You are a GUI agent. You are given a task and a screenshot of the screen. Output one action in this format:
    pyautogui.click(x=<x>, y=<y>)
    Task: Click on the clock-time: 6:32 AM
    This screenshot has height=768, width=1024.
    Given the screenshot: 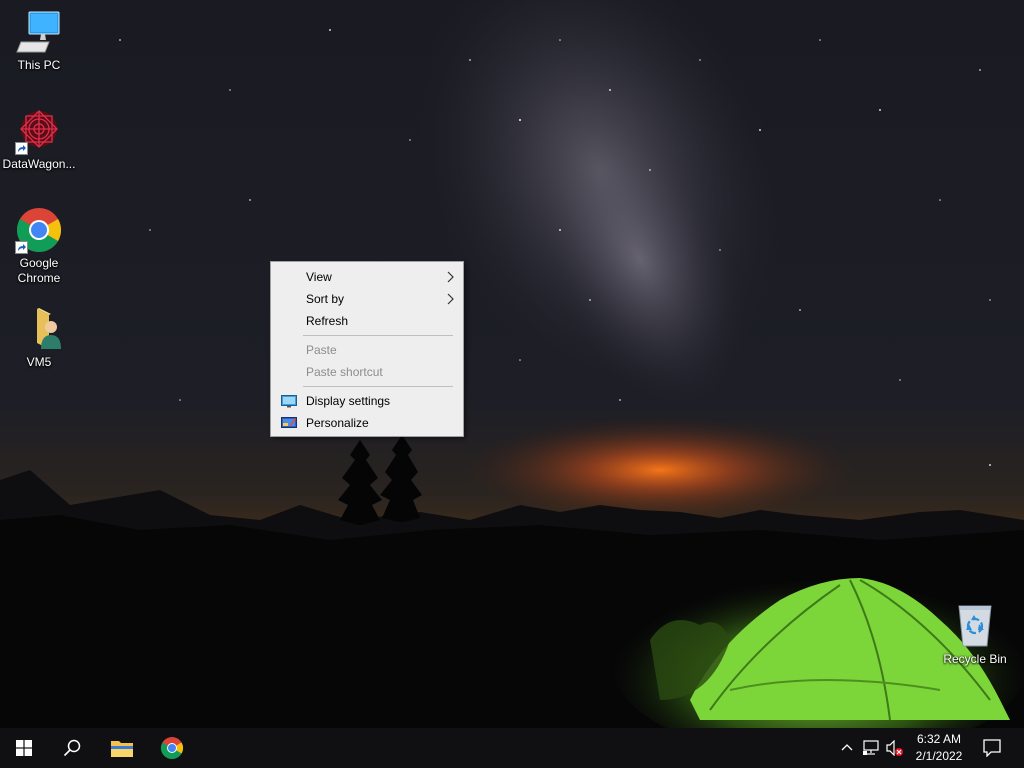 What is the action you would take?
    pyautogui.click(x=939, y=739)
    